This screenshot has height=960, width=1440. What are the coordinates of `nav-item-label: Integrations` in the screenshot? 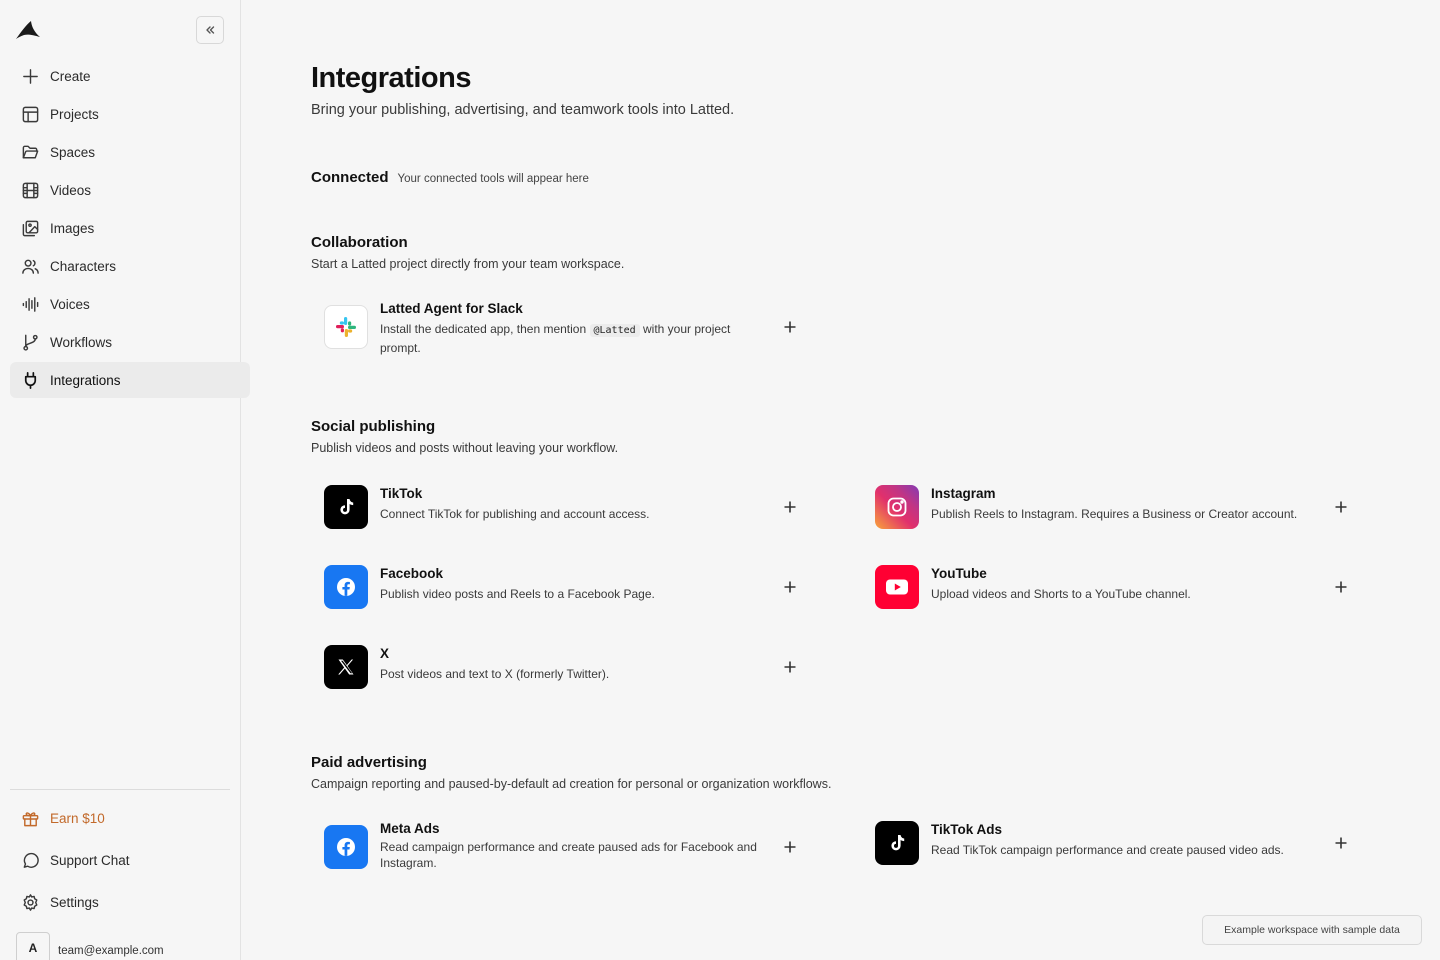 It's located at (85, 380).